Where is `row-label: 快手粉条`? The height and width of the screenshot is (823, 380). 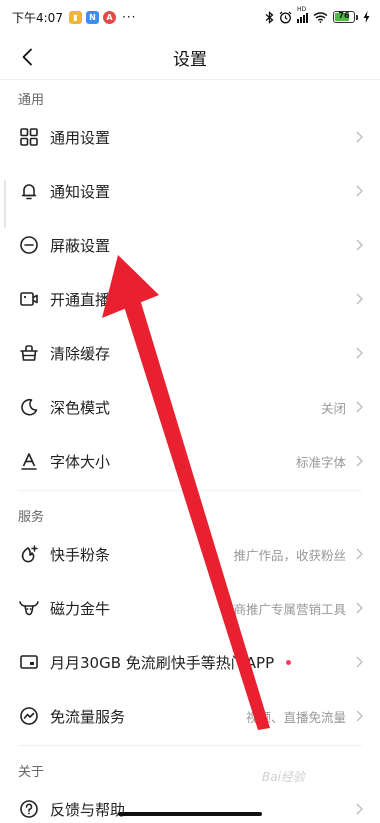 row-label: 快手粉条 is located at coordinates (80, 554).